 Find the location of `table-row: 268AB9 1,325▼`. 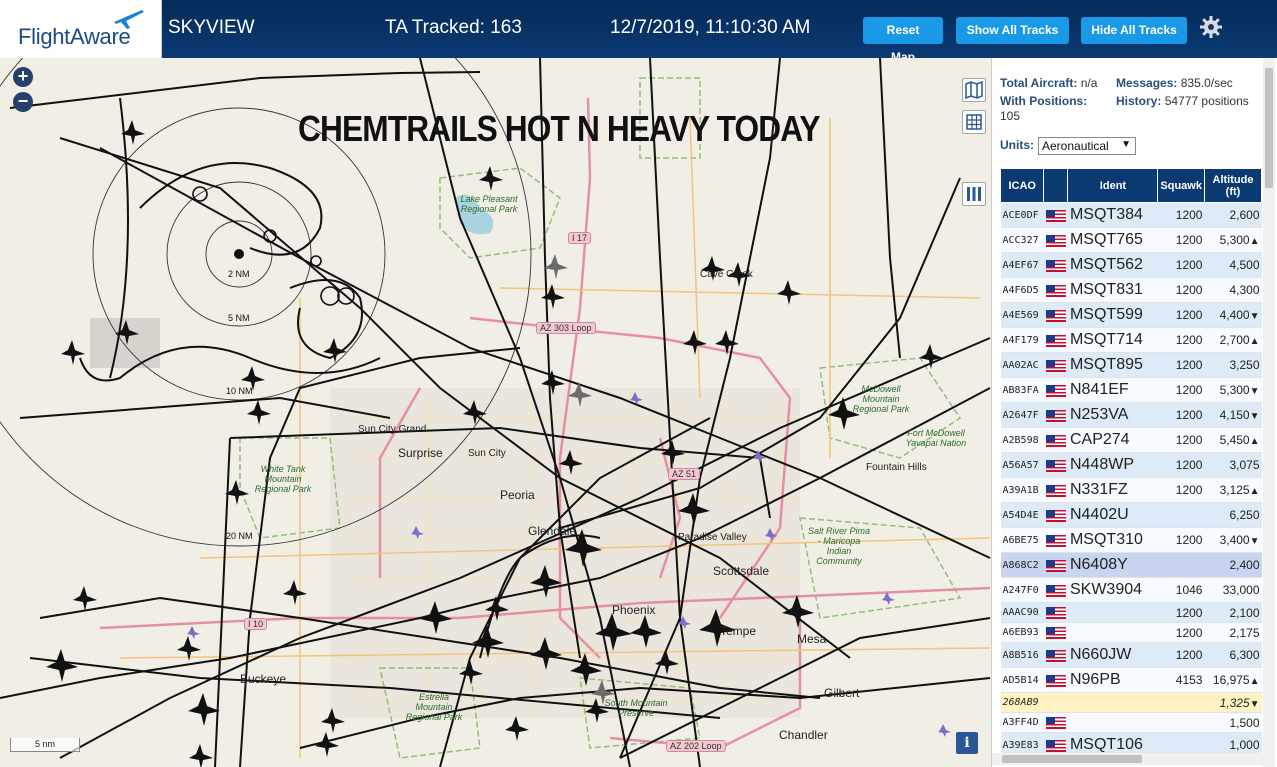

table-row: 268AB9 1,325▼ is located at coordinates (1131, 702).